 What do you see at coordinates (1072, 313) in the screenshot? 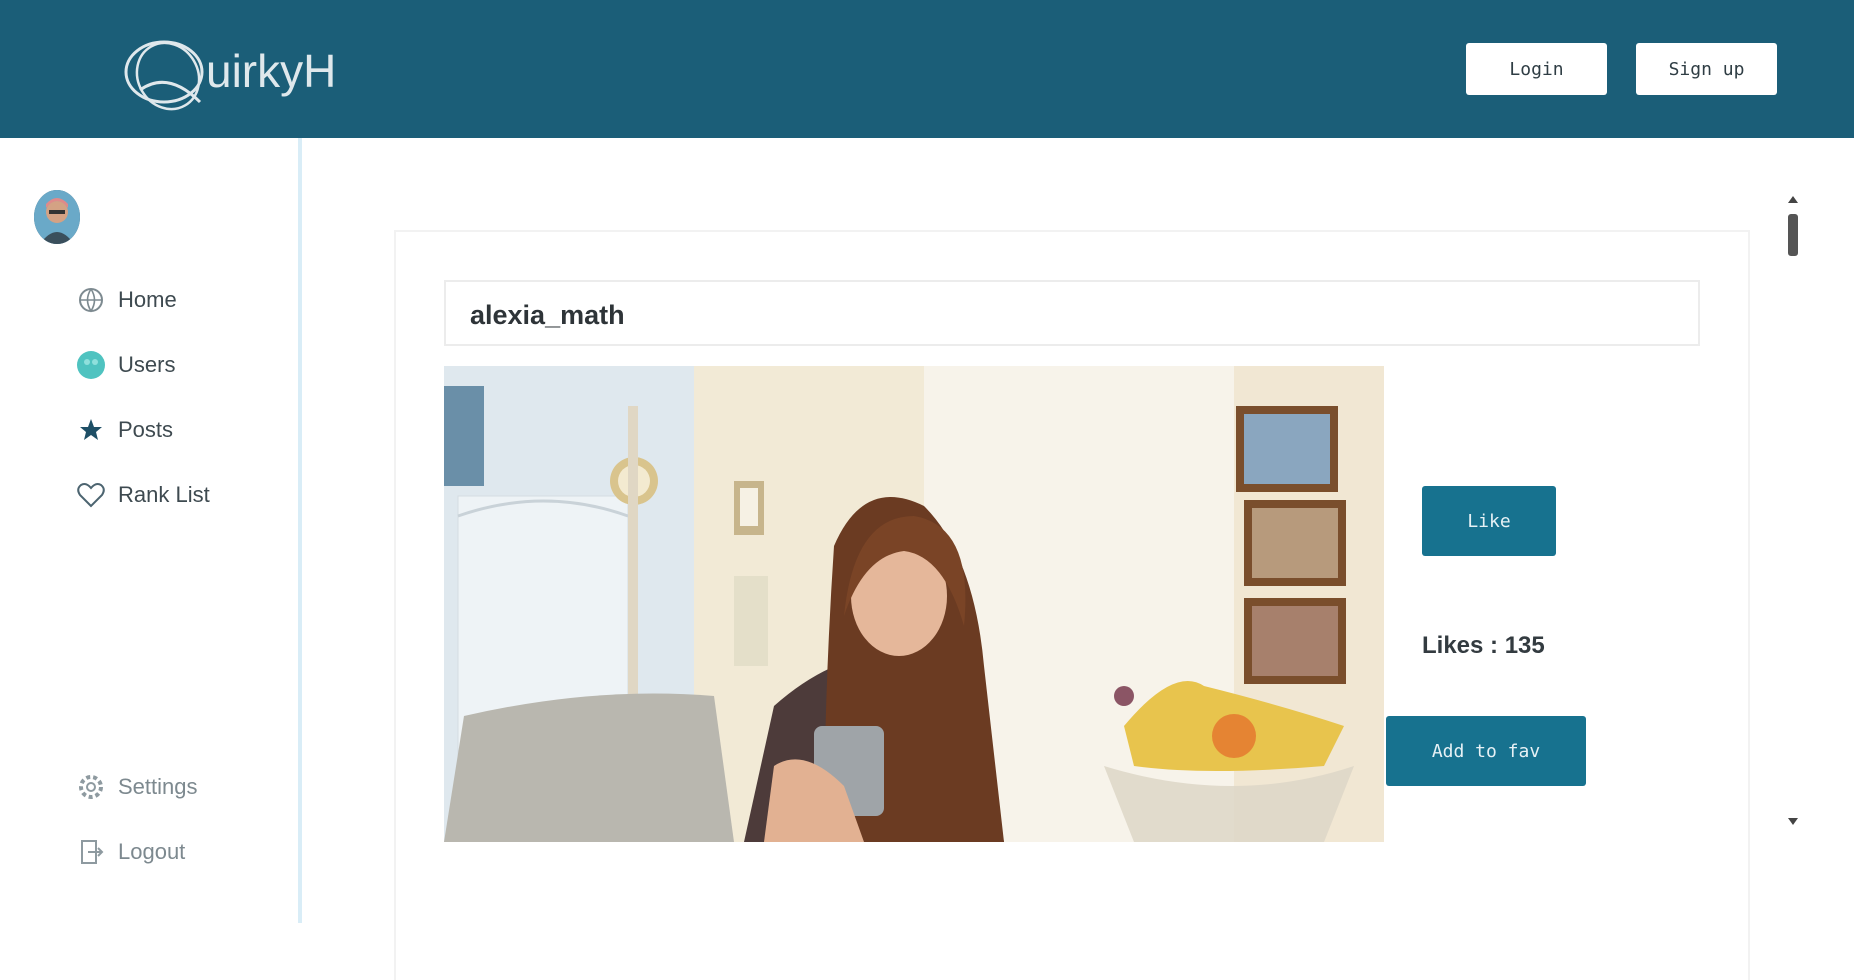
I see `post-username-box: alexia_math` at bounding box center [1072, 313].